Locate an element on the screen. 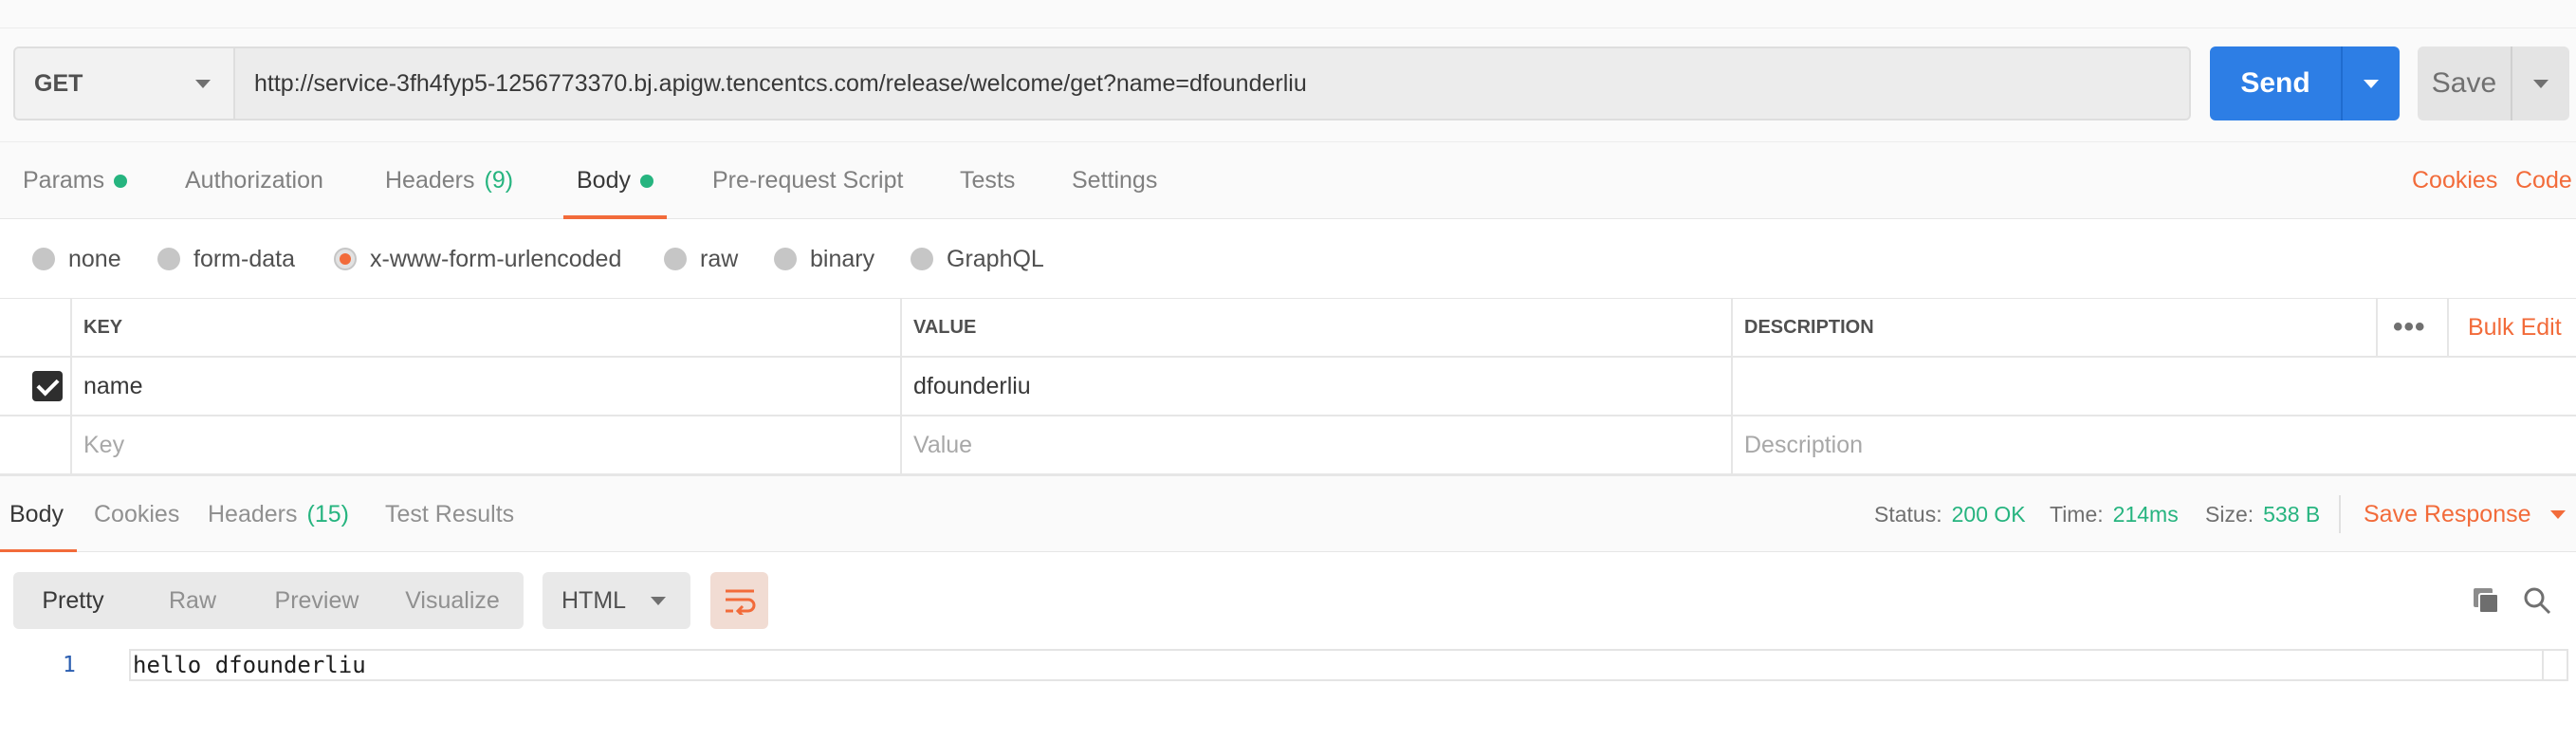  radio-label: binary is located at coordinates (842, 258).